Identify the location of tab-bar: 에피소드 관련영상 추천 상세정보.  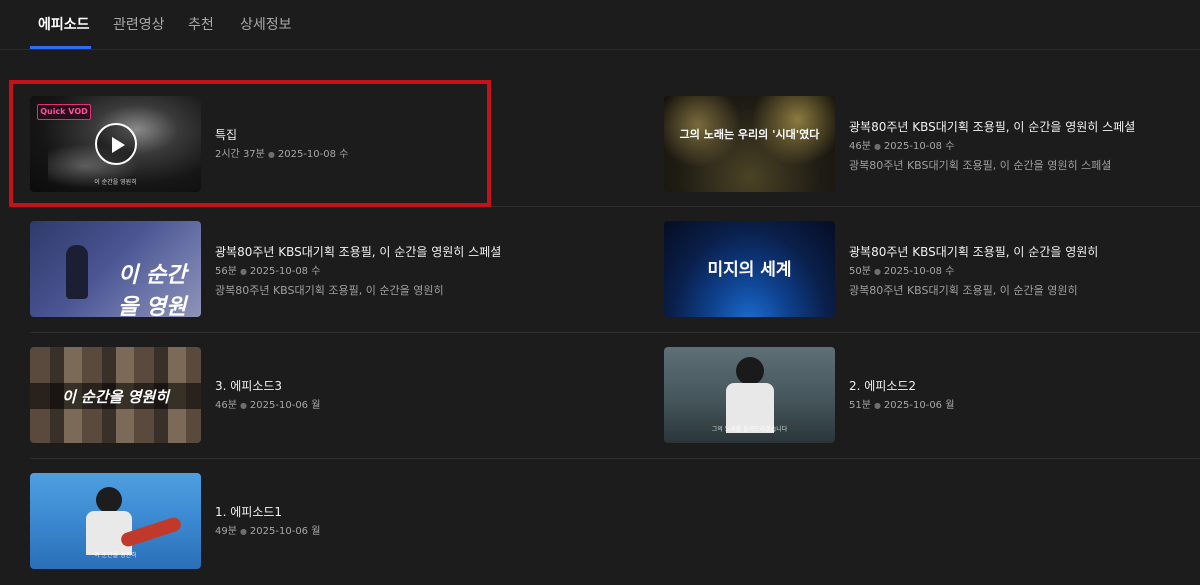
(600, 25).